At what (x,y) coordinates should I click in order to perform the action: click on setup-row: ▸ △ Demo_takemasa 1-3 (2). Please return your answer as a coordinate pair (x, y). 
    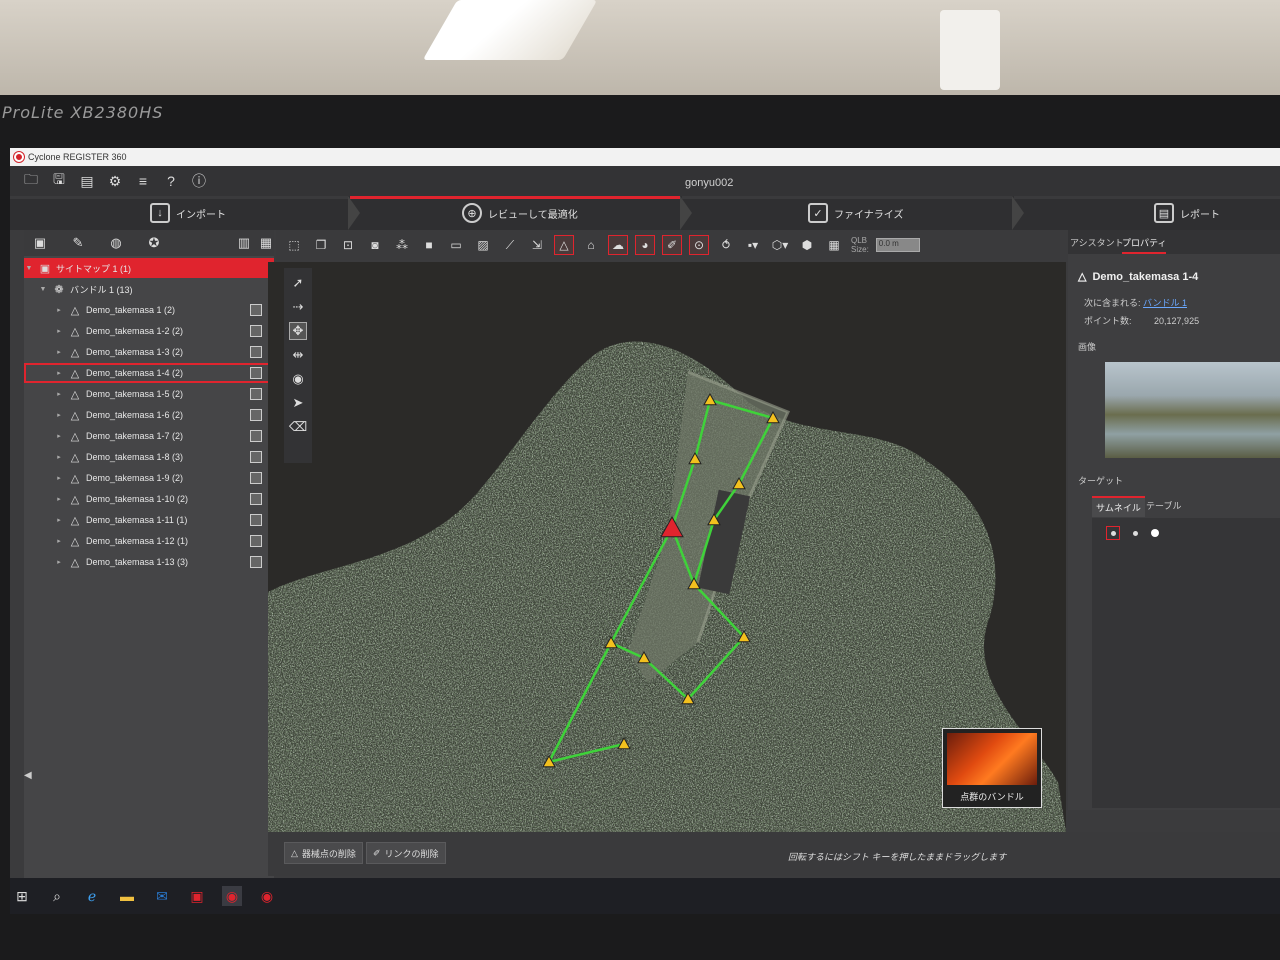
    Looking at the image, I should click on (149, 352).